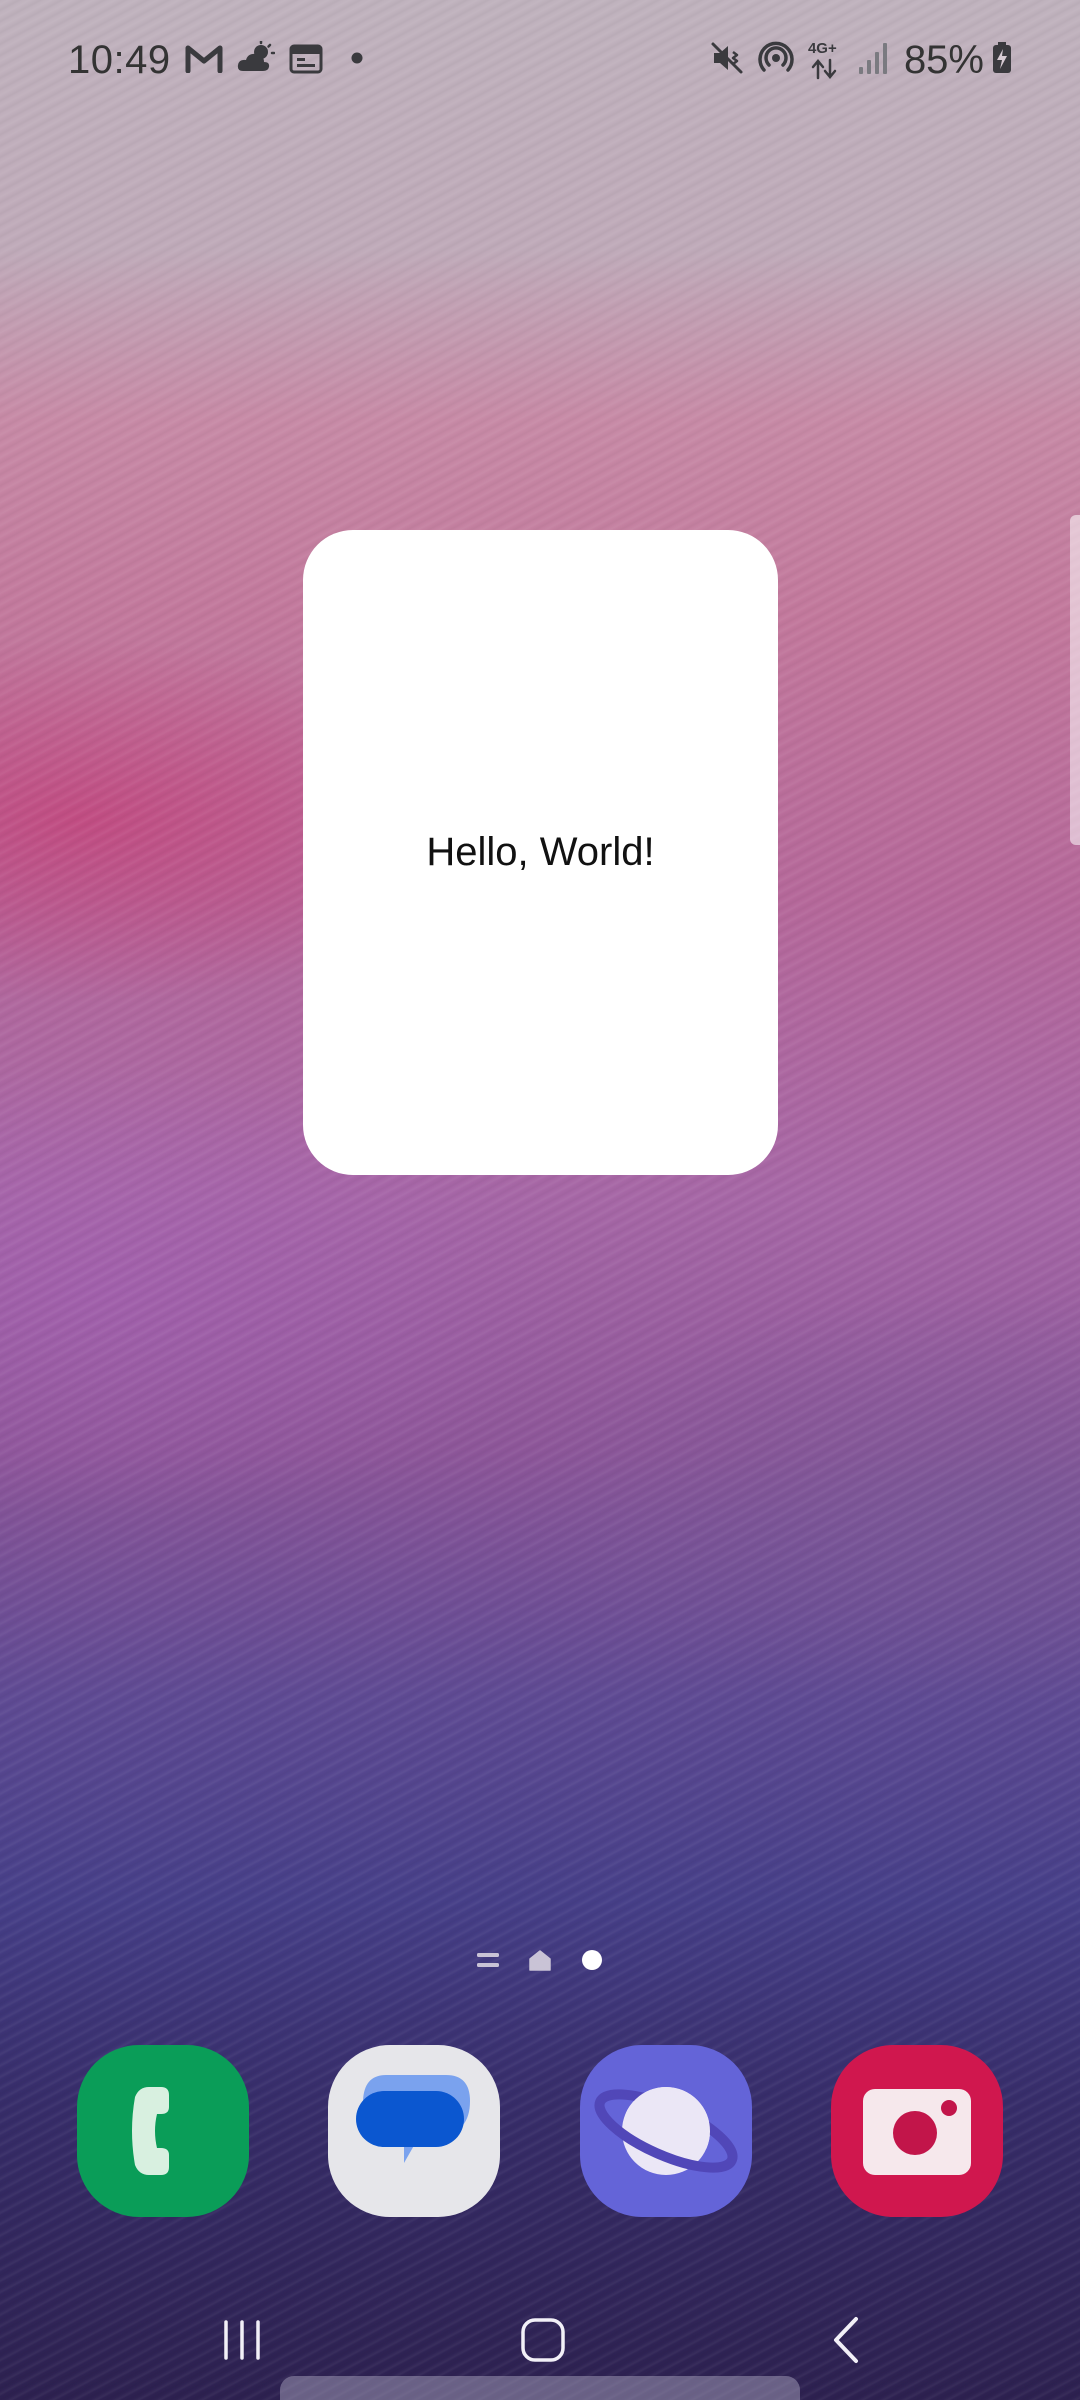 The width and height of the screenshot is (1080, 2400). I want to click on camera-icon, so click(917, 2131).